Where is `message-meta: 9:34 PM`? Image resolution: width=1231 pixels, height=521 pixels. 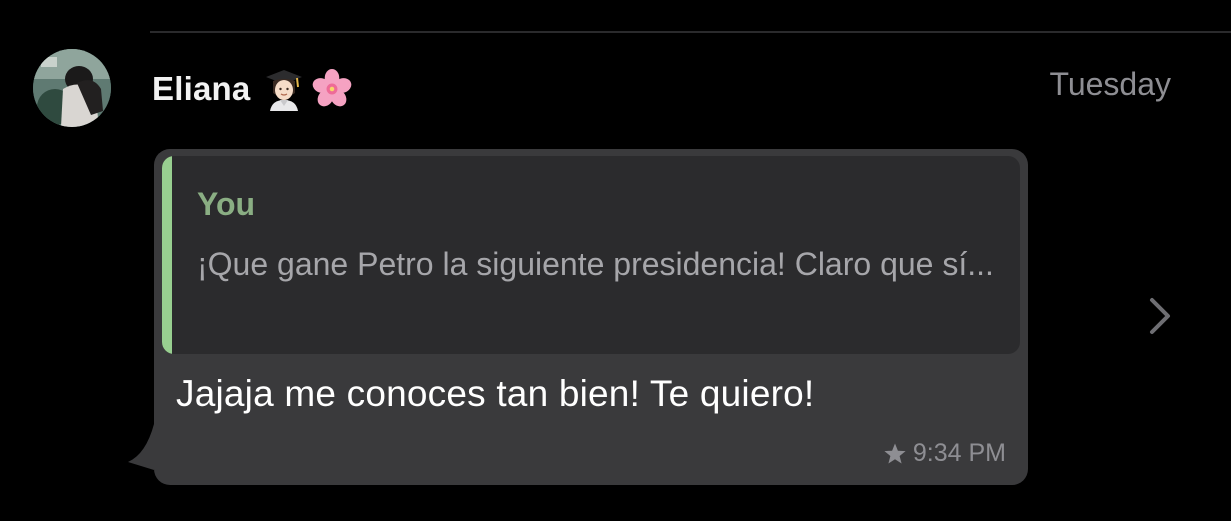 message-meta: 9:34 PM is located at coordinates (944, 453).